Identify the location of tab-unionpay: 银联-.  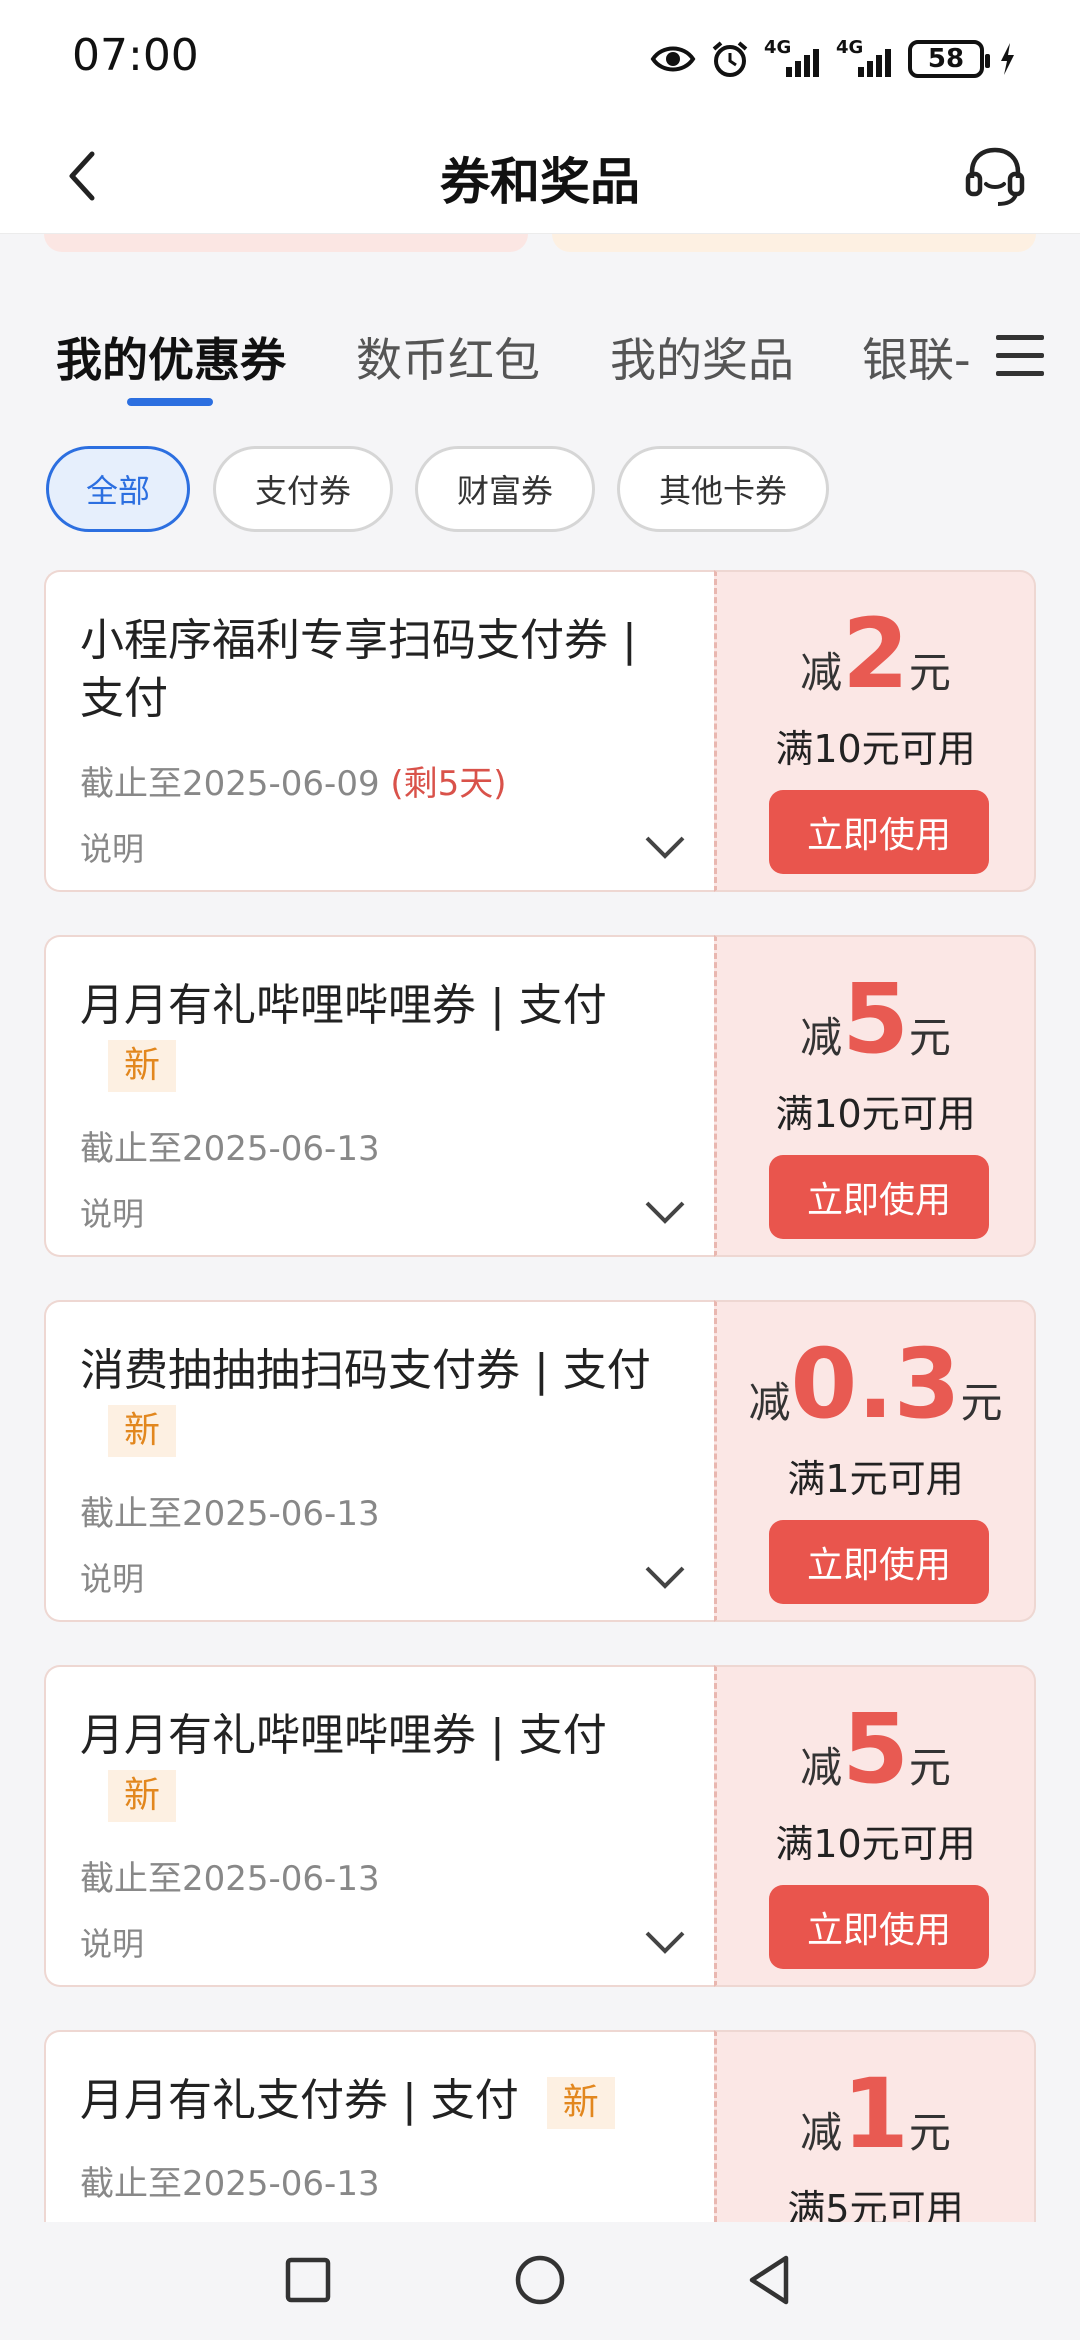
(916, 357).